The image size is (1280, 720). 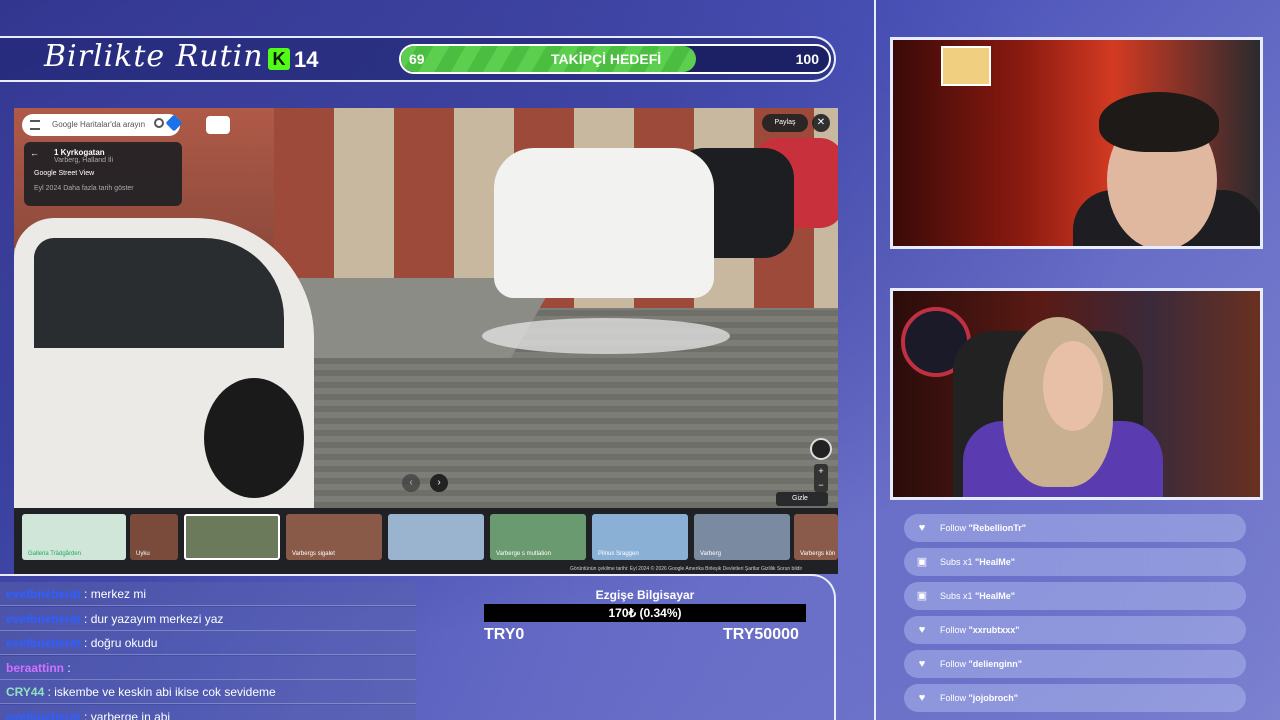 I want to click on menu-icon, so click(x=35, y=125).